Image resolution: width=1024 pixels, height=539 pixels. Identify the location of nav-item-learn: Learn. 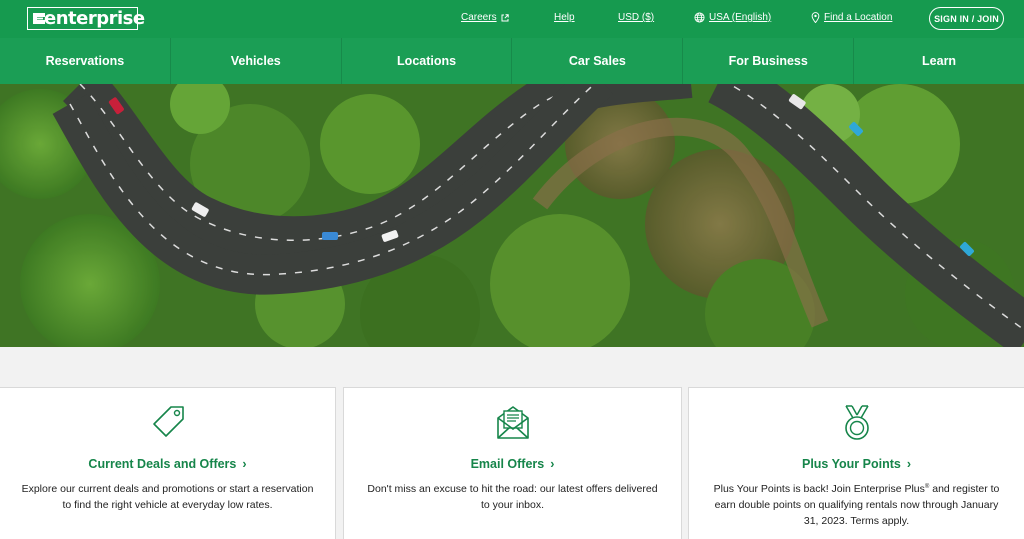
(939, 61).